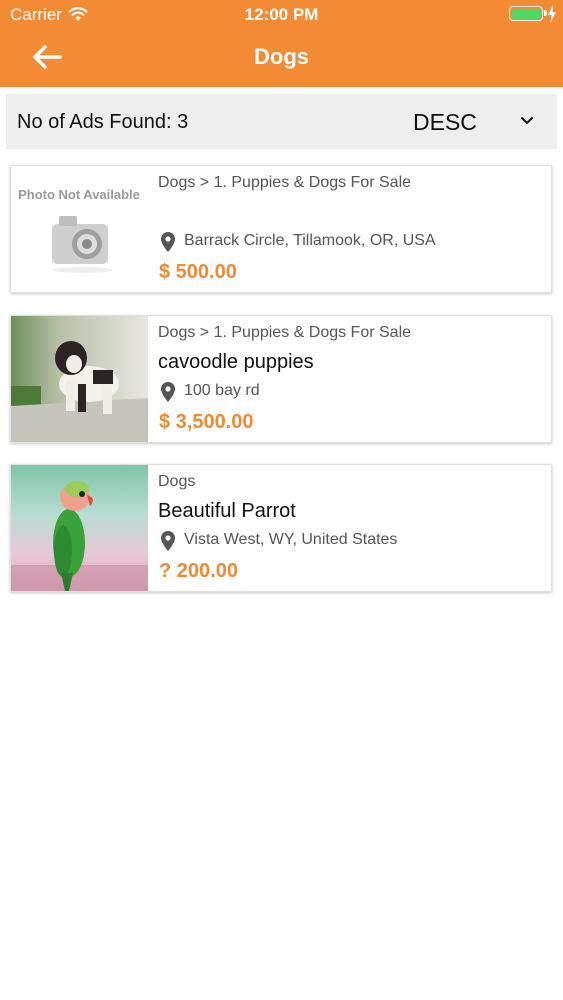  What do you see at coordinates (103, 122) in the screenshot?
I see `ads-count-label: No of Ads Found: 3` at bounding box center [103, 122].